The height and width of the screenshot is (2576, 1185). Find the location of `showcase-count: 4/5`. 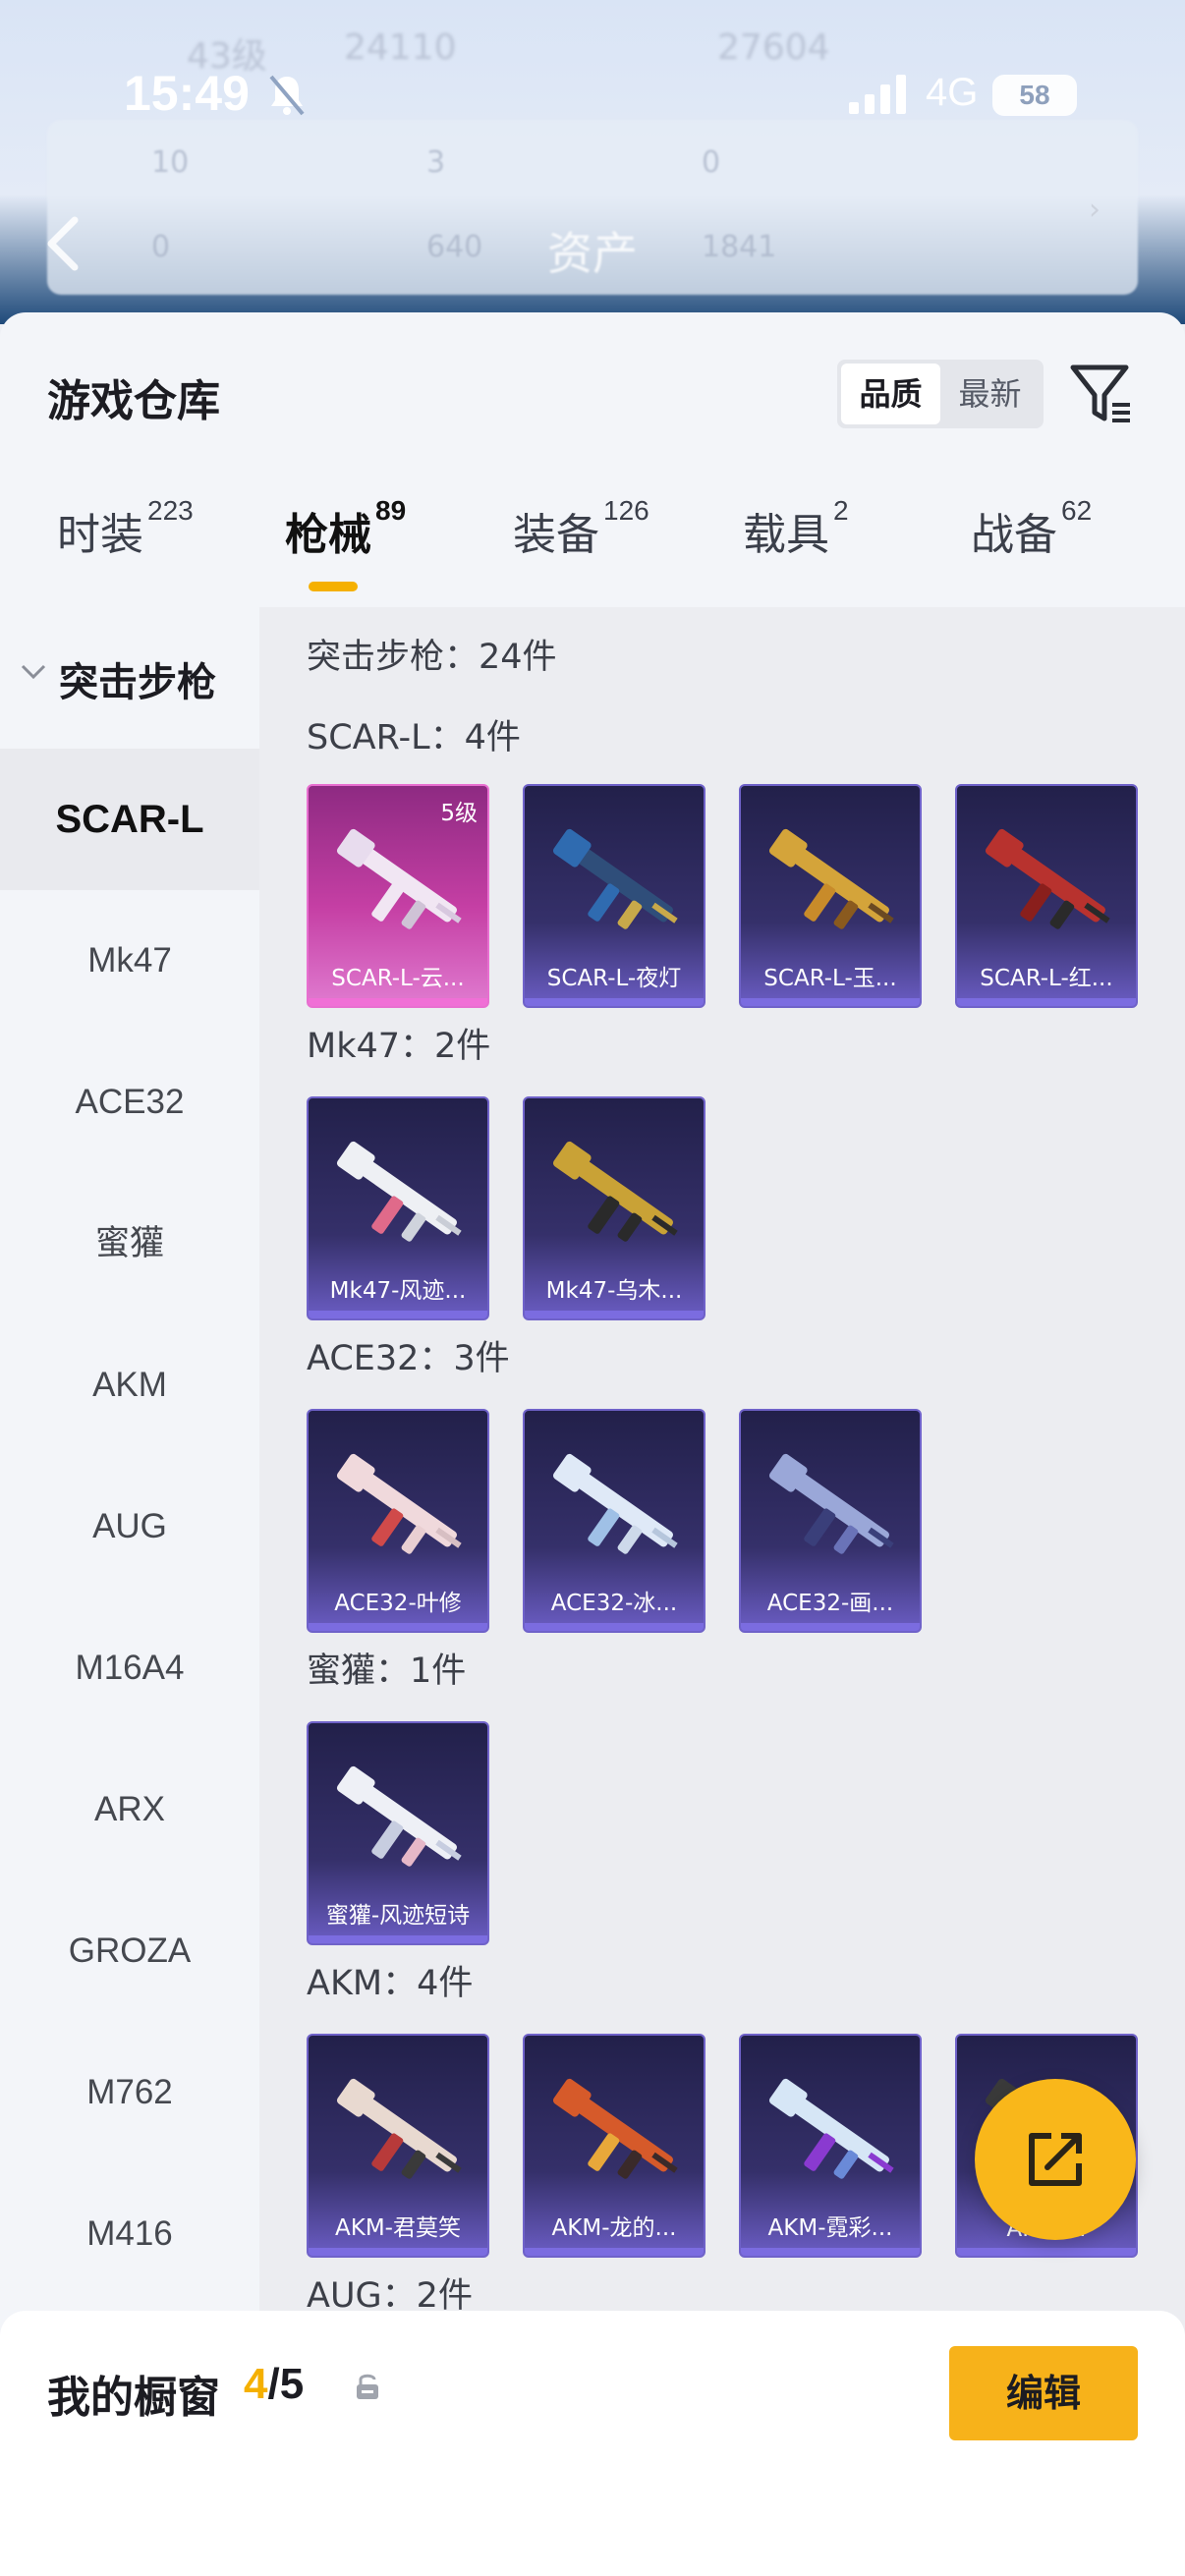

showcase-count: 4/5 is located at coordinates (274, 2384).